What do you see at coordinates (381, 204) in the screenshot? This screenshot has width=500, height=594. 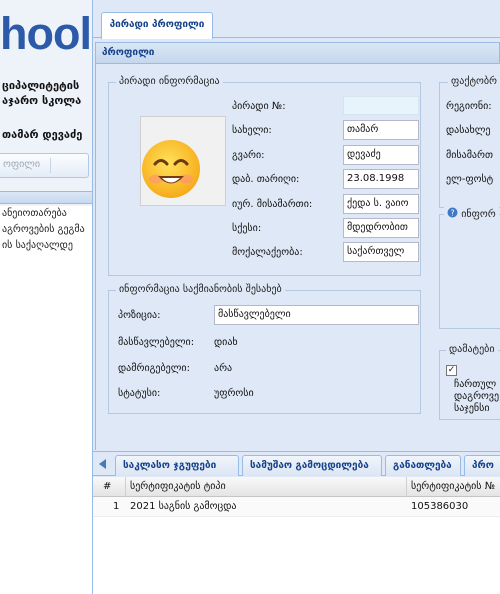 I see `legal-address-input: ქედა ს. ვაიო` at bounding box center [381, 204].